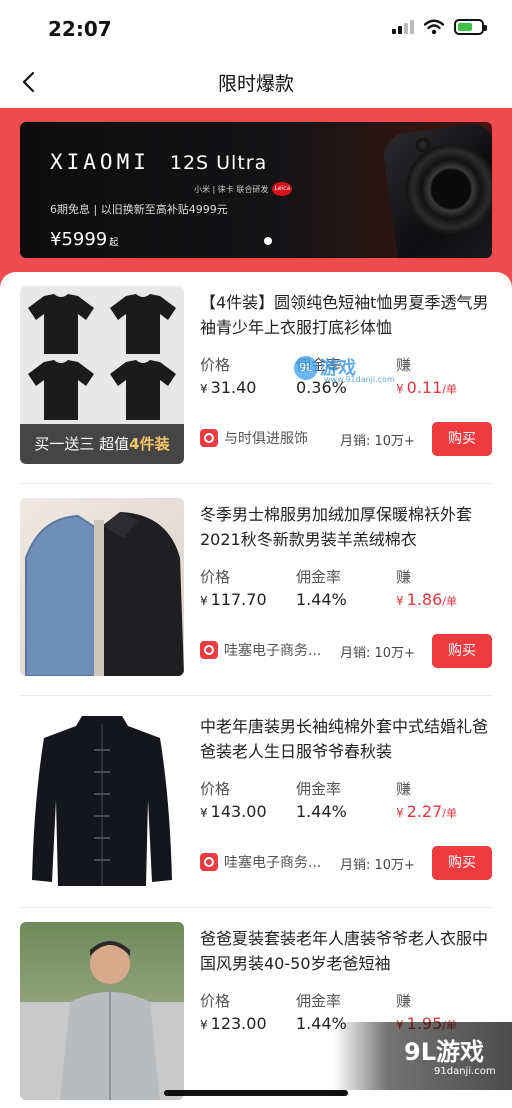 This screenshot has height=1108, width=512. I want to click on leica-logo: Leica, so click(282, 189).